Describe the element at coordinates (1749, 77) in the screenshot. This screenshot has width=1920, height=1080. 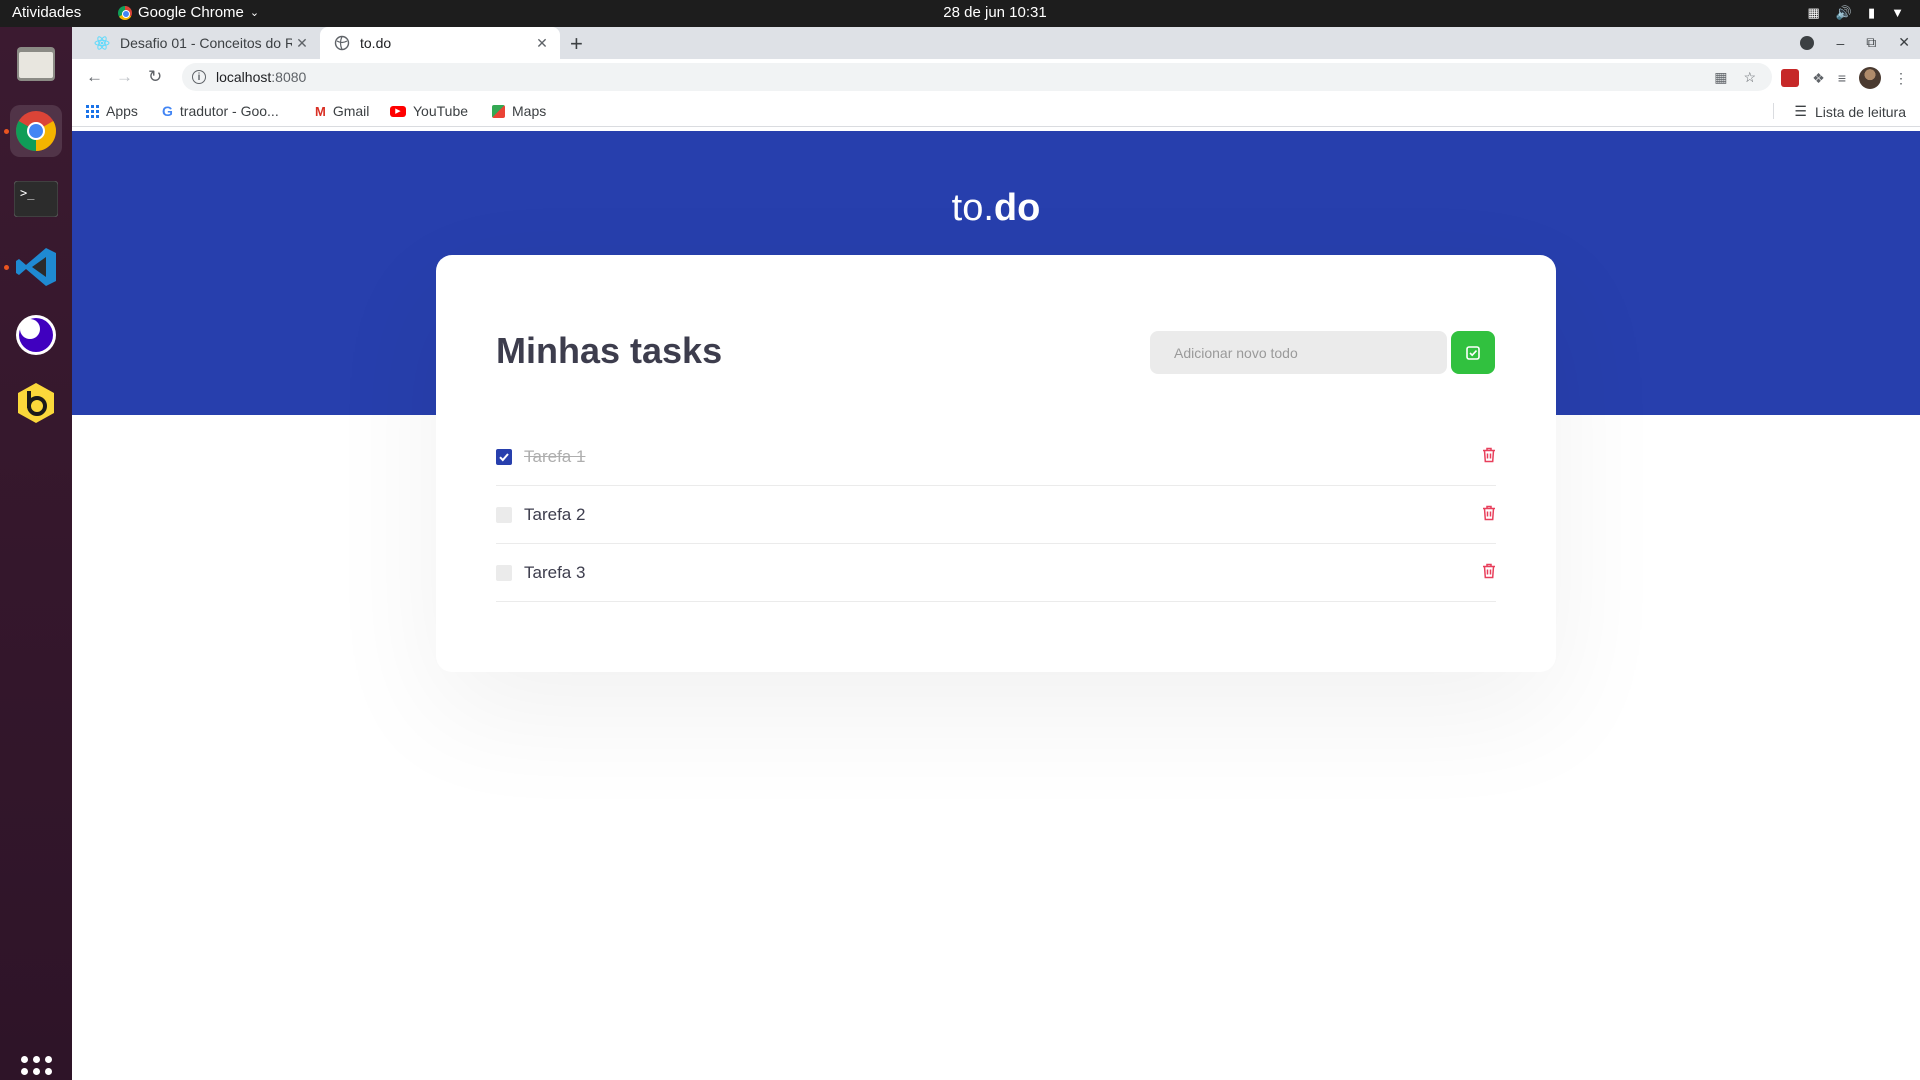
I see `bookmark-star-icon: ☆` at that location.